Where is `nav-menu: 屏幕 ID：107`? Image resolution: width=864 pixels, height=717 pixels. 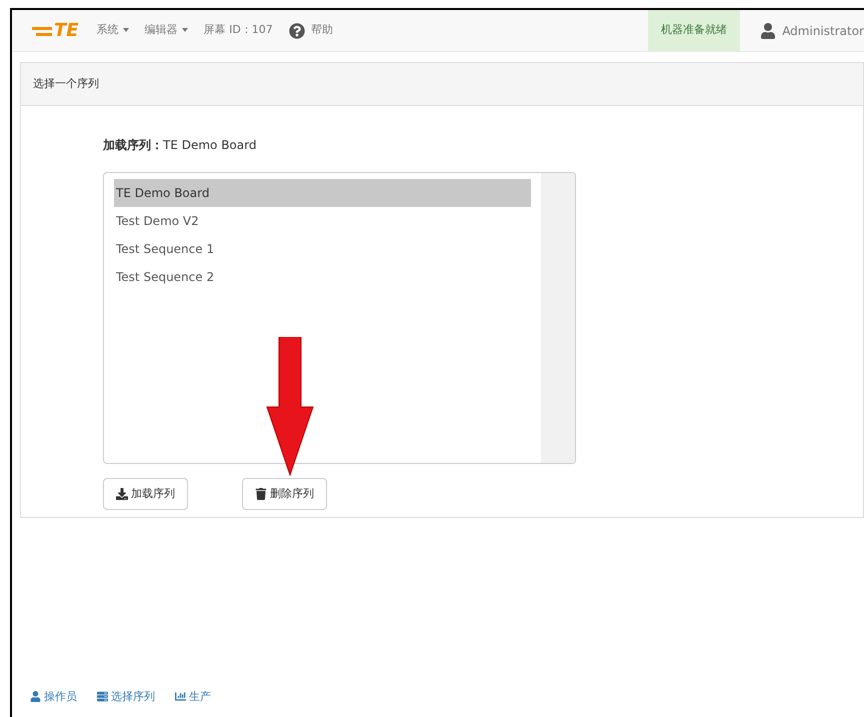
nav-menu: 屏幕 ID：107 is located at coordinates (238, 30).